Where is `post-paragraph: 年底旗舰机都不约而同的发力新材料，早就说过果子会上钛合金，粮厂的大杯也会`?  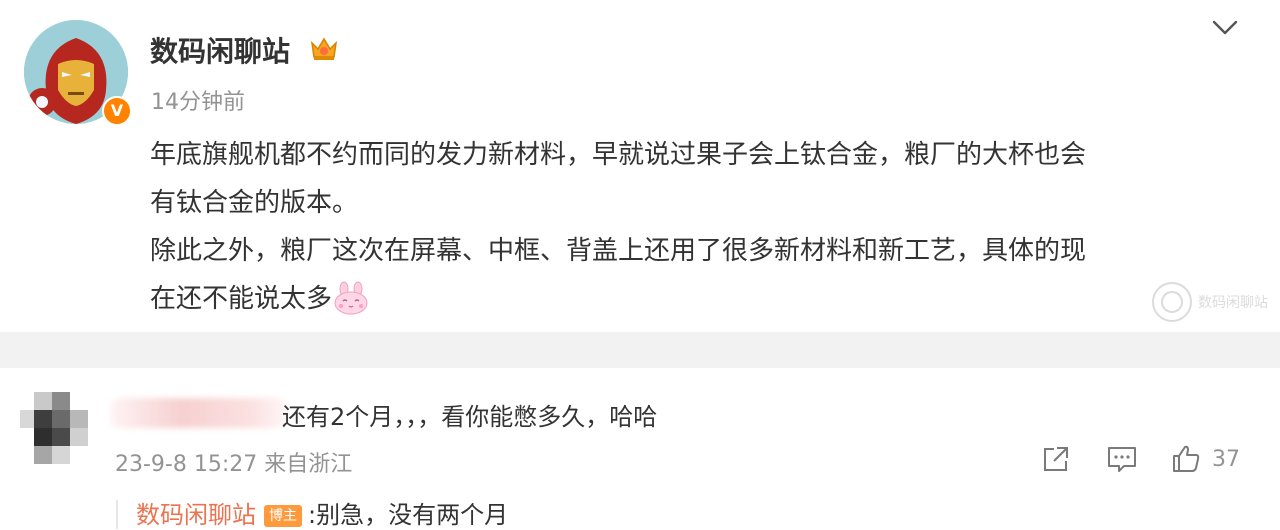
post-paragraph: 年底旗舰机都不约而同的发力新材料，早就说过果子会上钛合金，粮厂的大杯也会 is located at coordinates (618, 155).